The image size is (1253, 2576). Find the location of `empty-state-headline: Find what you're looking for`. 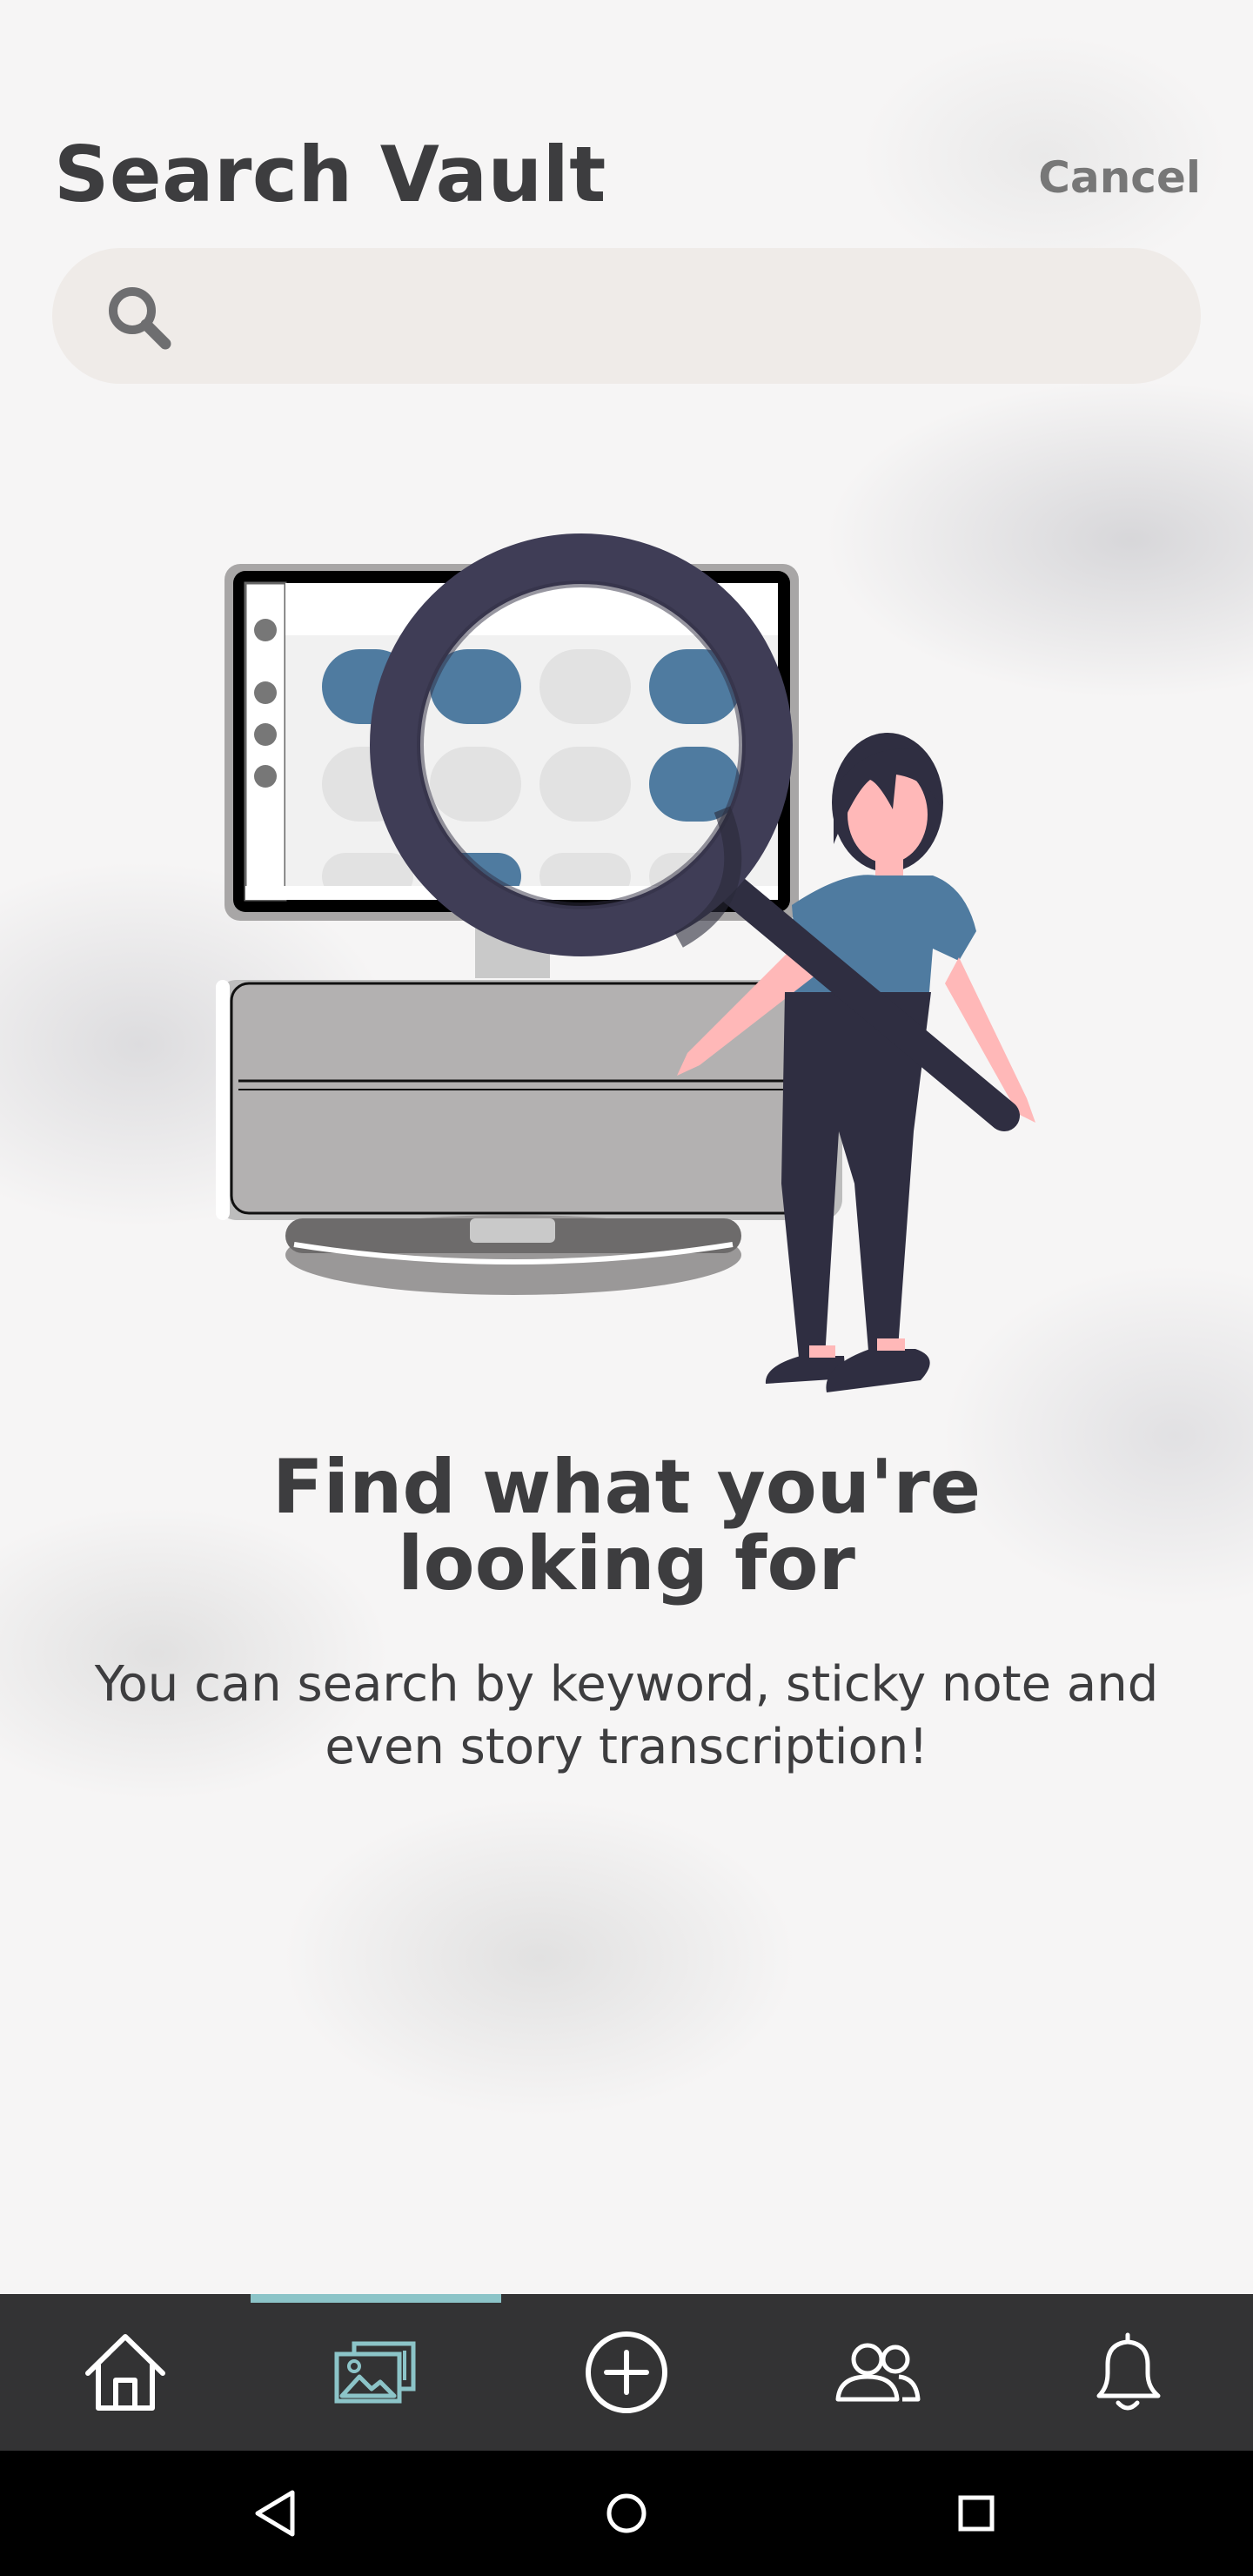

empty-state-headline: Find what you're looking for is located at coordinates (626, 1525).